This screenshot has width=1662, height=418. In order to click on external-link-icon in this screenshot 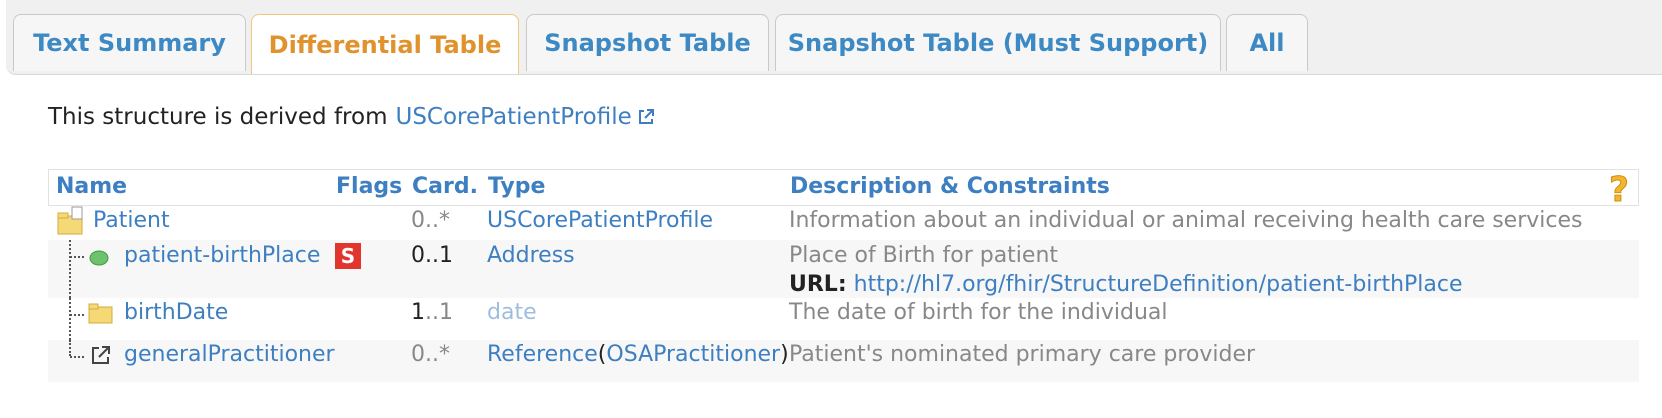, I will do `click(646, 117)`.